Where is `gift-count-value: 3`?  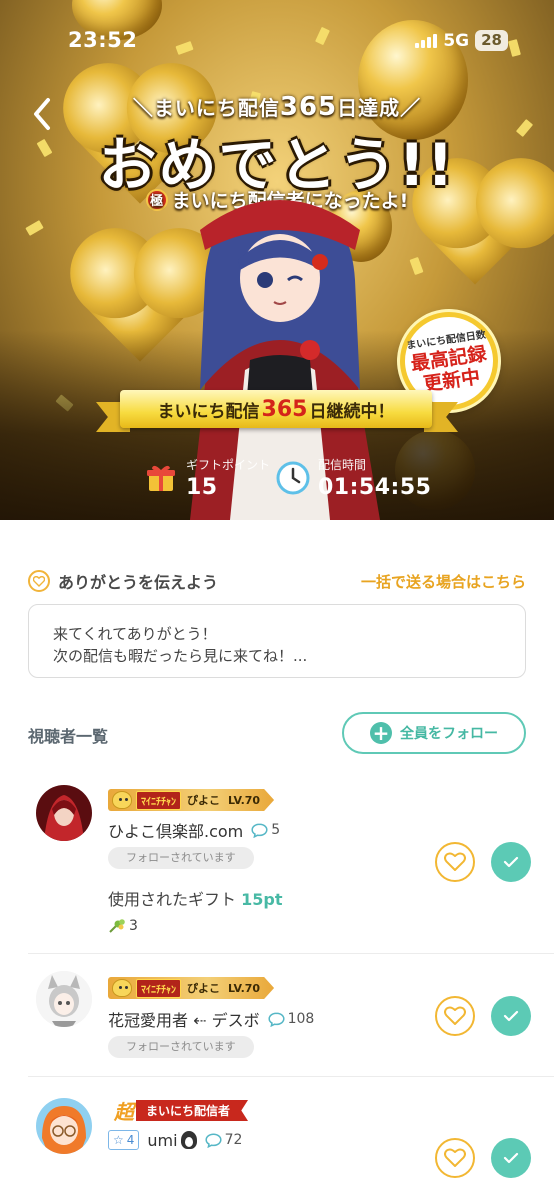
gift-count-value: 3 is located at coordinates (133, 926).